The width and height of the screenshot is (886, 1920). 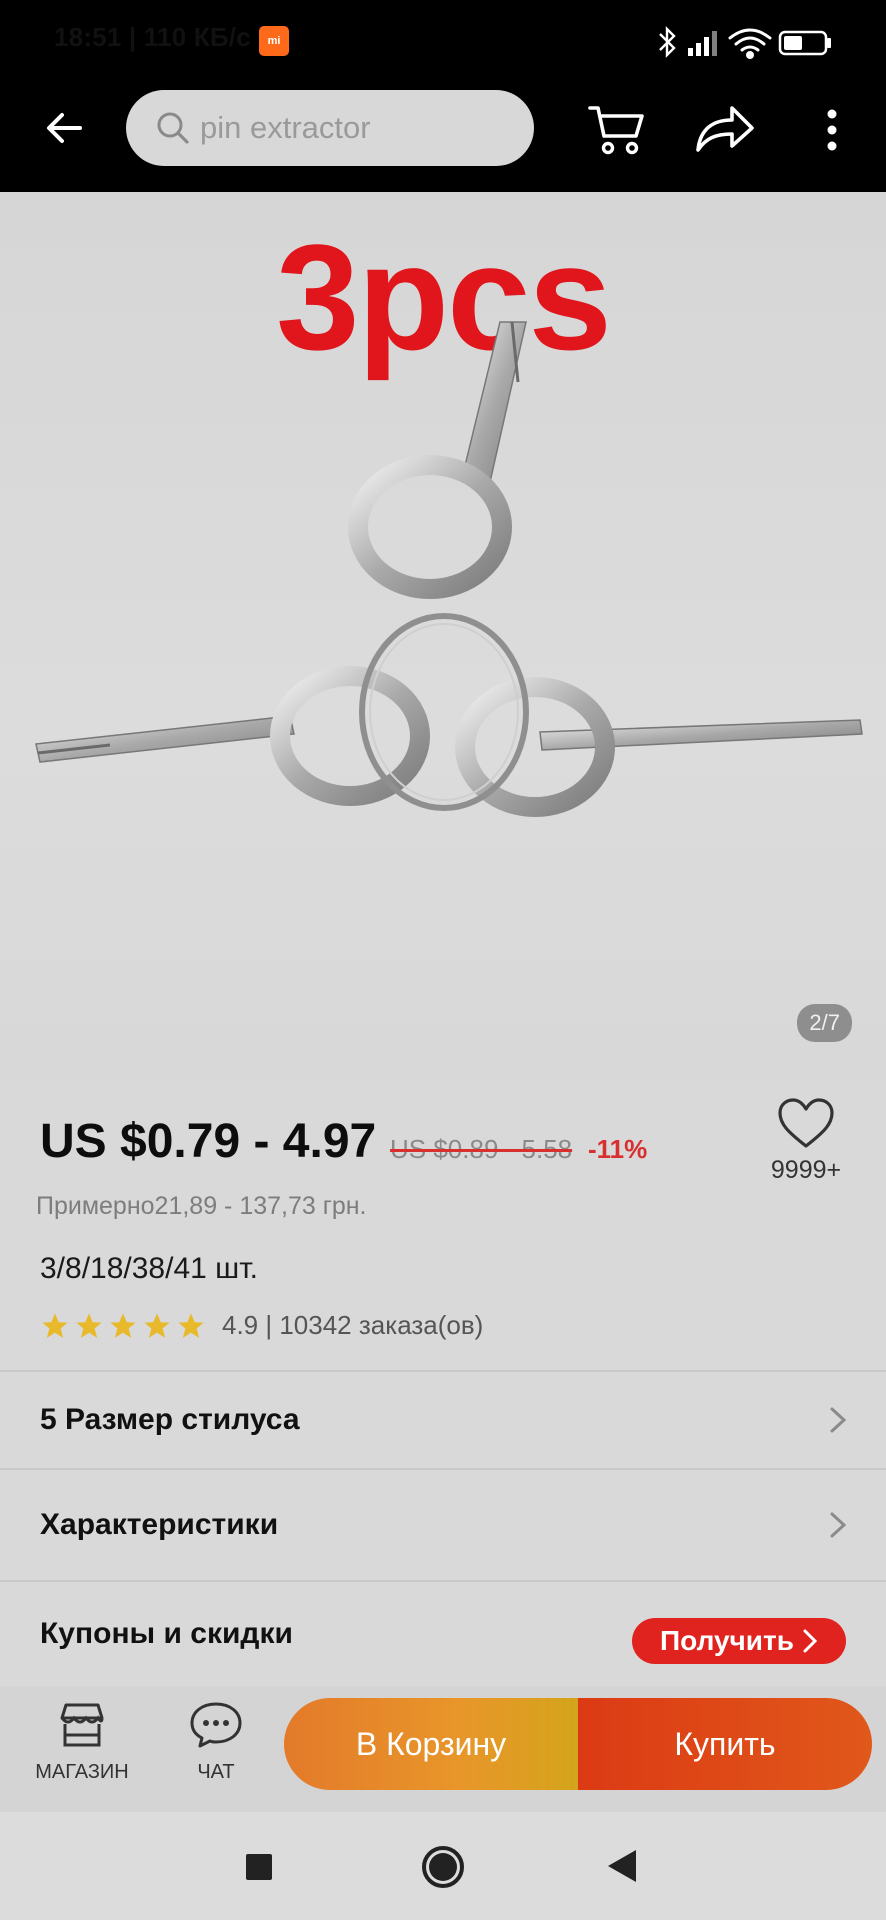 What do you see at coordinates (82, 1772) in the screenshot?
I see `store-tab-label: МАГАЗИН` at bounding box center [82, 1772].